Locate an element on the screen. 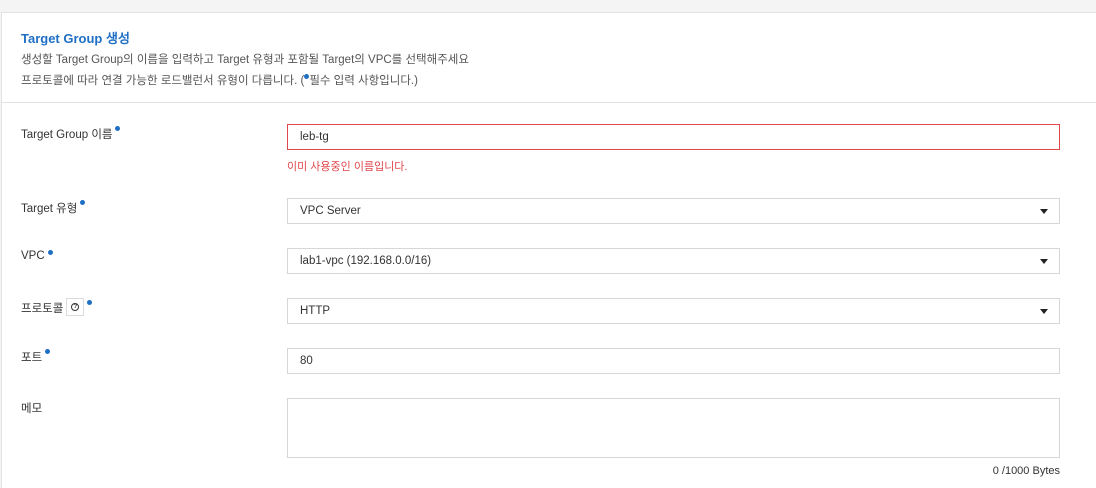  question-mark-icon: ? is located at coordinates (75, 307).